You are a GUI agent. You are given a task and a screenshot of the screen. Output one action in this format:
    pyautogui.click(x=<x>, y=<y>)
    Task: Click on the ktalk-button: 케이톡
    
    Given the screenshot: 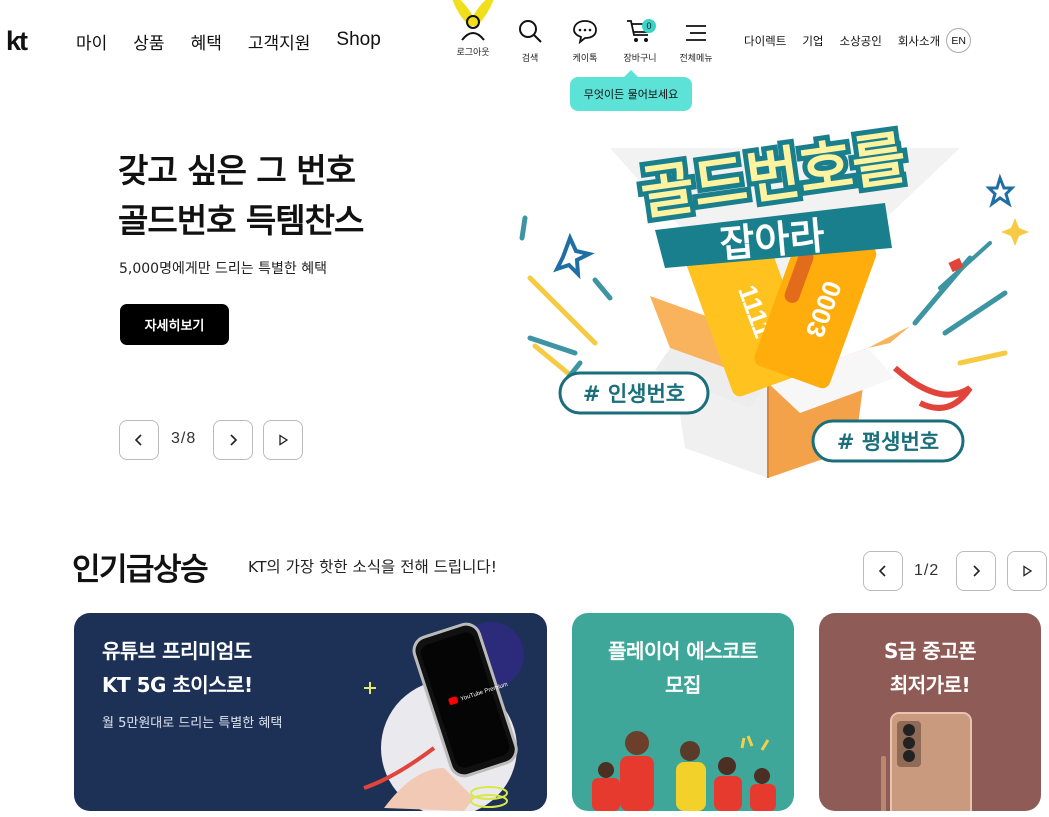 What is the action you would take?
    pyautogui.click(x=585, y=35)
    